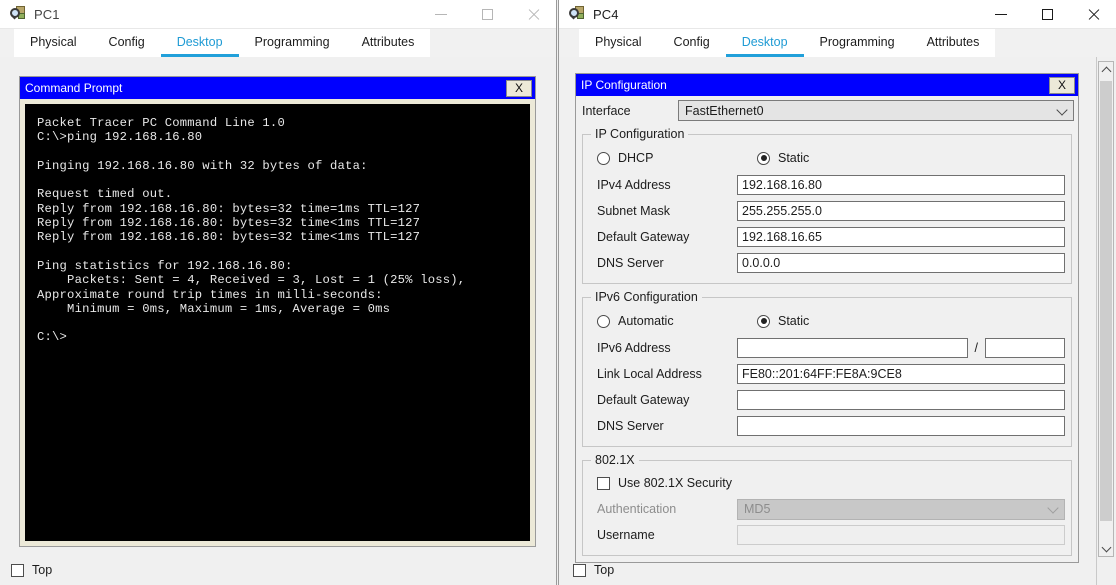  Describe the element at coordinates (901, 535) in the screenshot. I see `username-input` at that location.